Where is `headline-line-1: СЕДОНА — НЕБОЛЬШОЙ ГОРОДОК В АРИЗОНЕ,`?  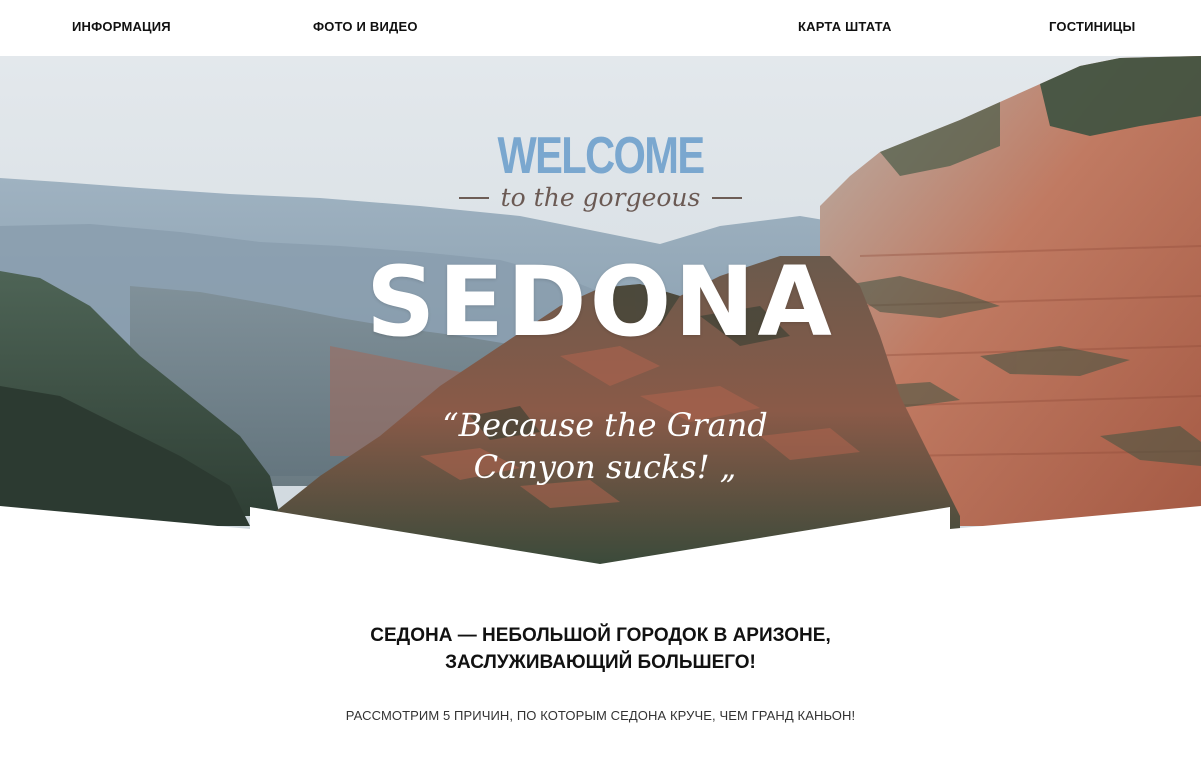 headline-line-1: СЕДОНА — НЕБОЛЬШОЙ ГОРОДОК В АРИЗОНЕ, is located at coordinates (600, 635).